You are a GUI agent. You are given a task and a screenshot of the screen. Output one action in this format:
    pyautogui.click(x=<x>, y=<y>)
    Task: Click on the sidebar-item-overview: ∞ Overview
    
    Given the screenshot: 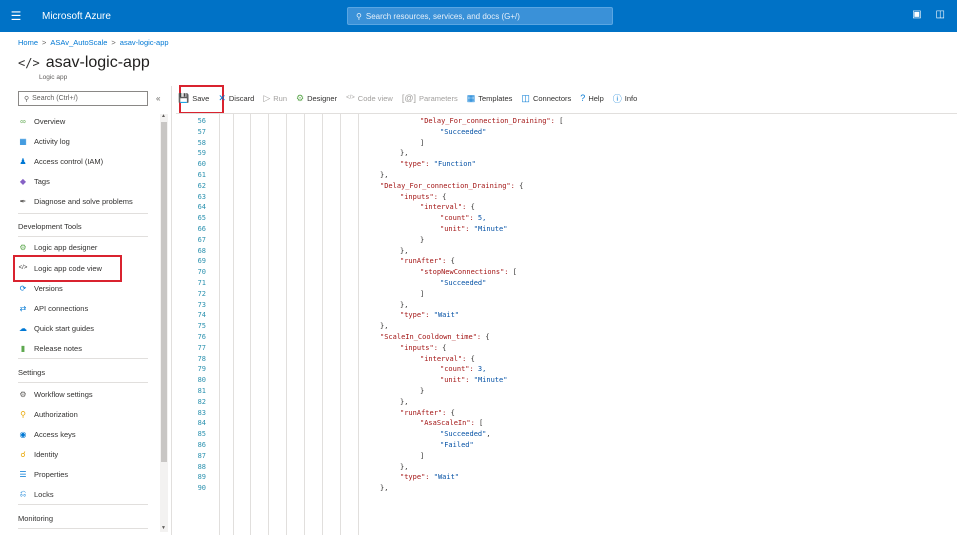 What is the action you would take?
    pyautogui.click(x=41, y=121)
    